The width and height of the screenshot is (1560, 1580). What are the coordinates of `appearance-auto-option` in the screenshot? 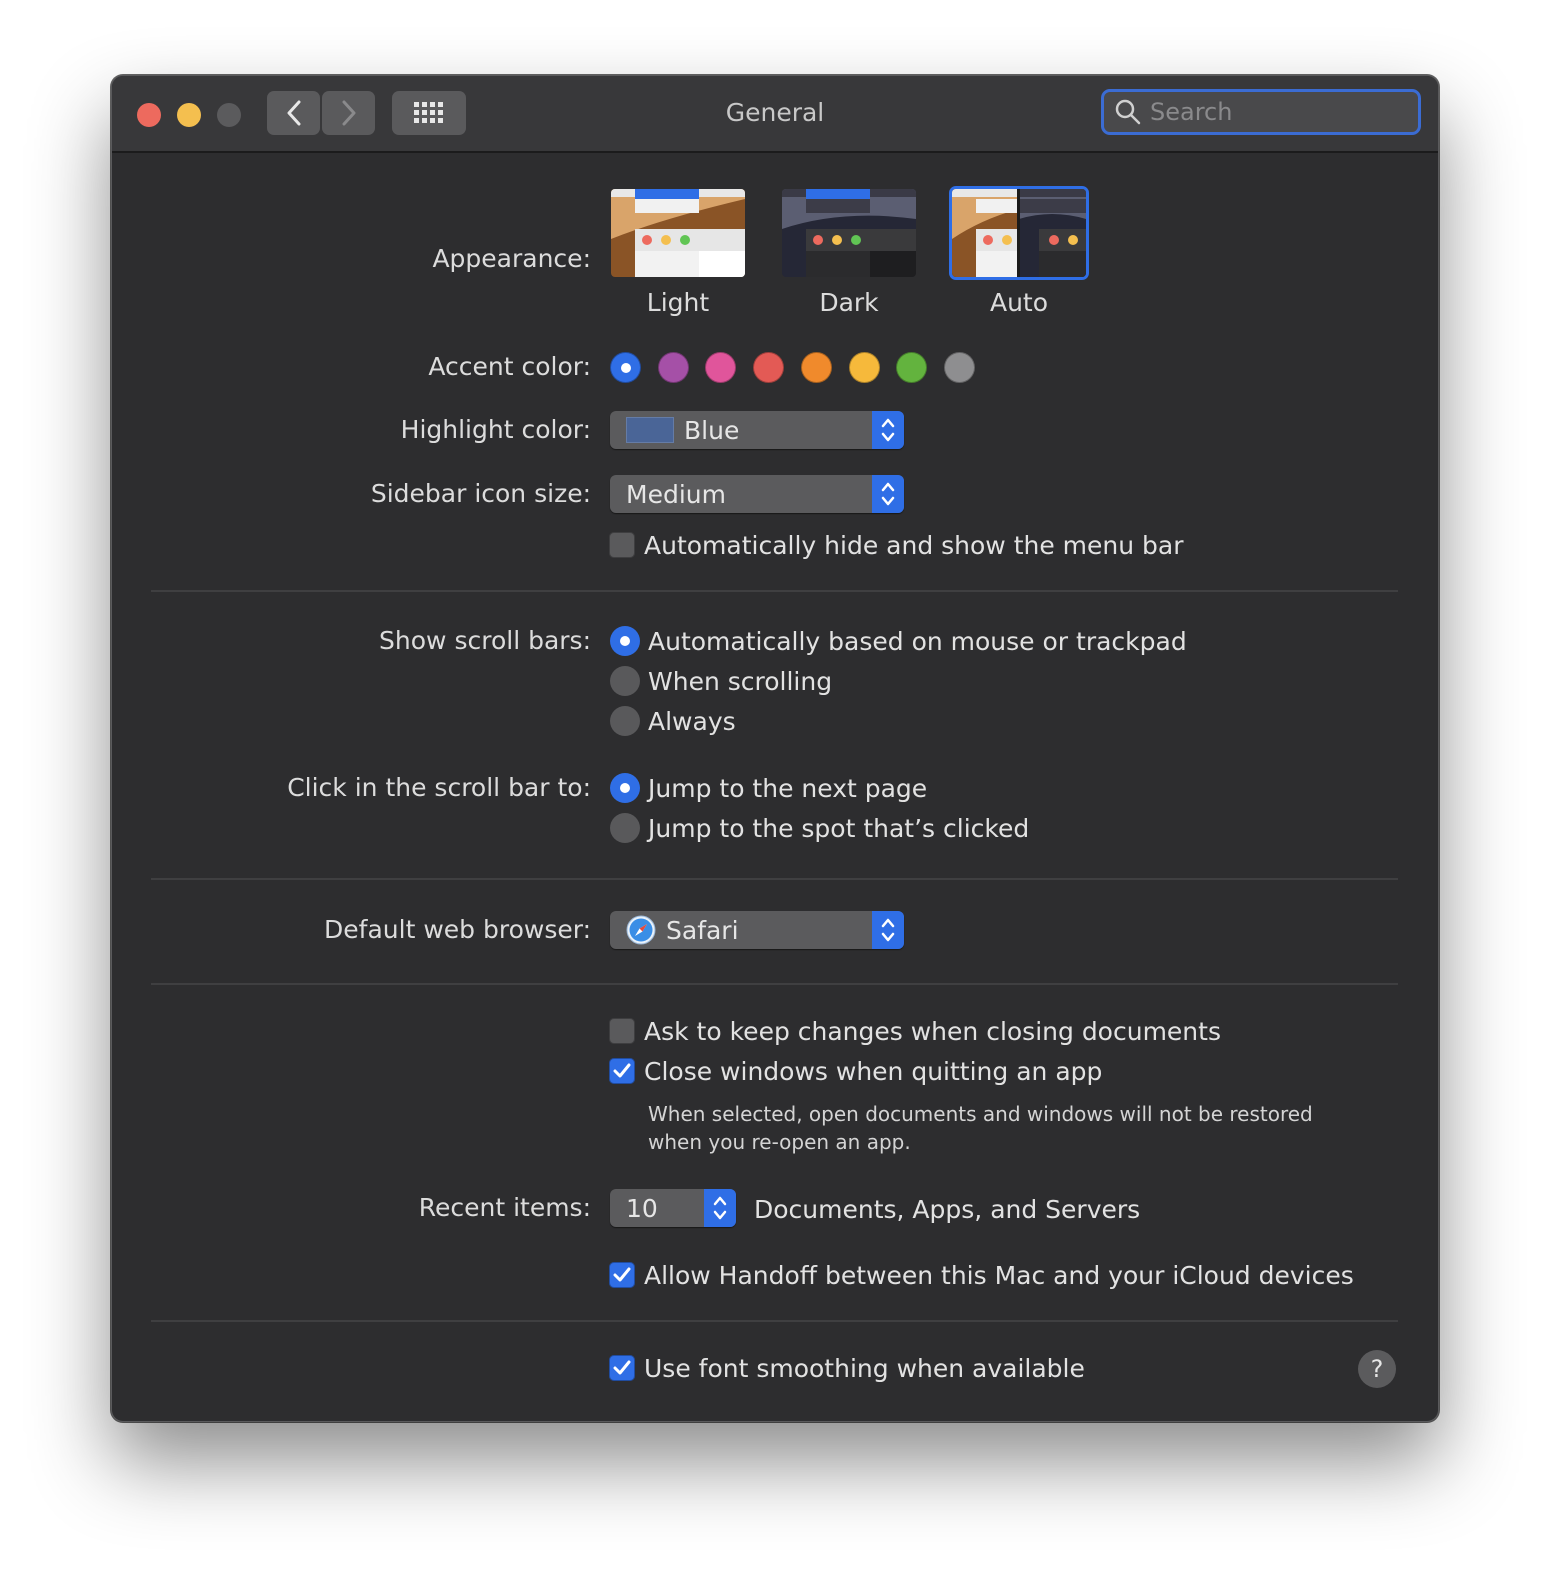 It's located at (1019, 233).